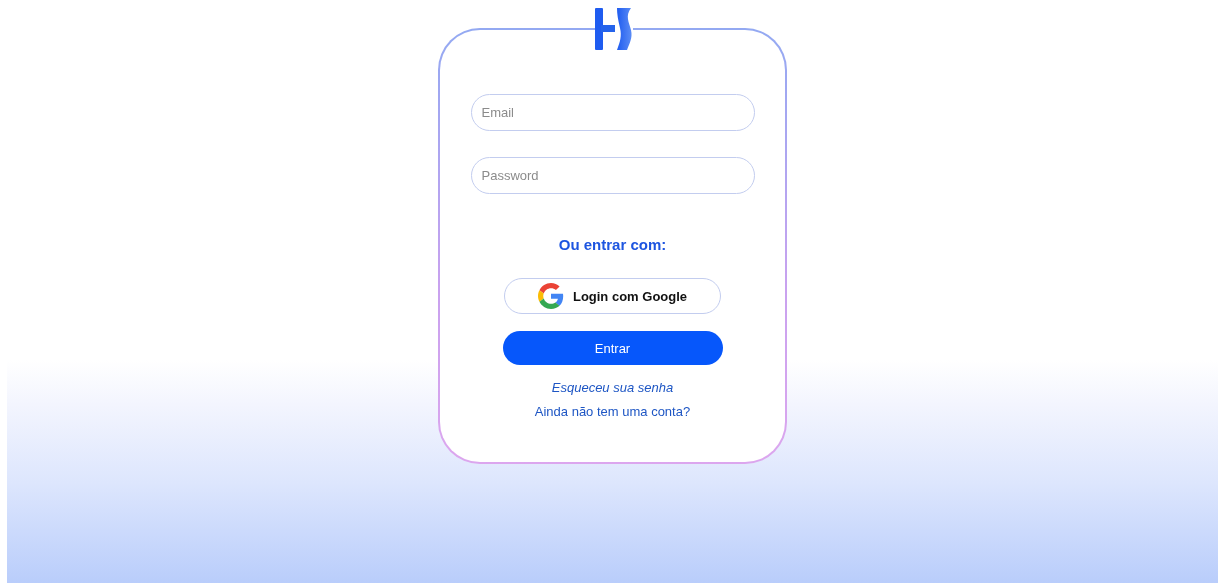  What do you see at coordinates (612, 411) in the screenshot?
I see `signup-link: Ainda não tem uma conta?` at bounding box center [612, 411].